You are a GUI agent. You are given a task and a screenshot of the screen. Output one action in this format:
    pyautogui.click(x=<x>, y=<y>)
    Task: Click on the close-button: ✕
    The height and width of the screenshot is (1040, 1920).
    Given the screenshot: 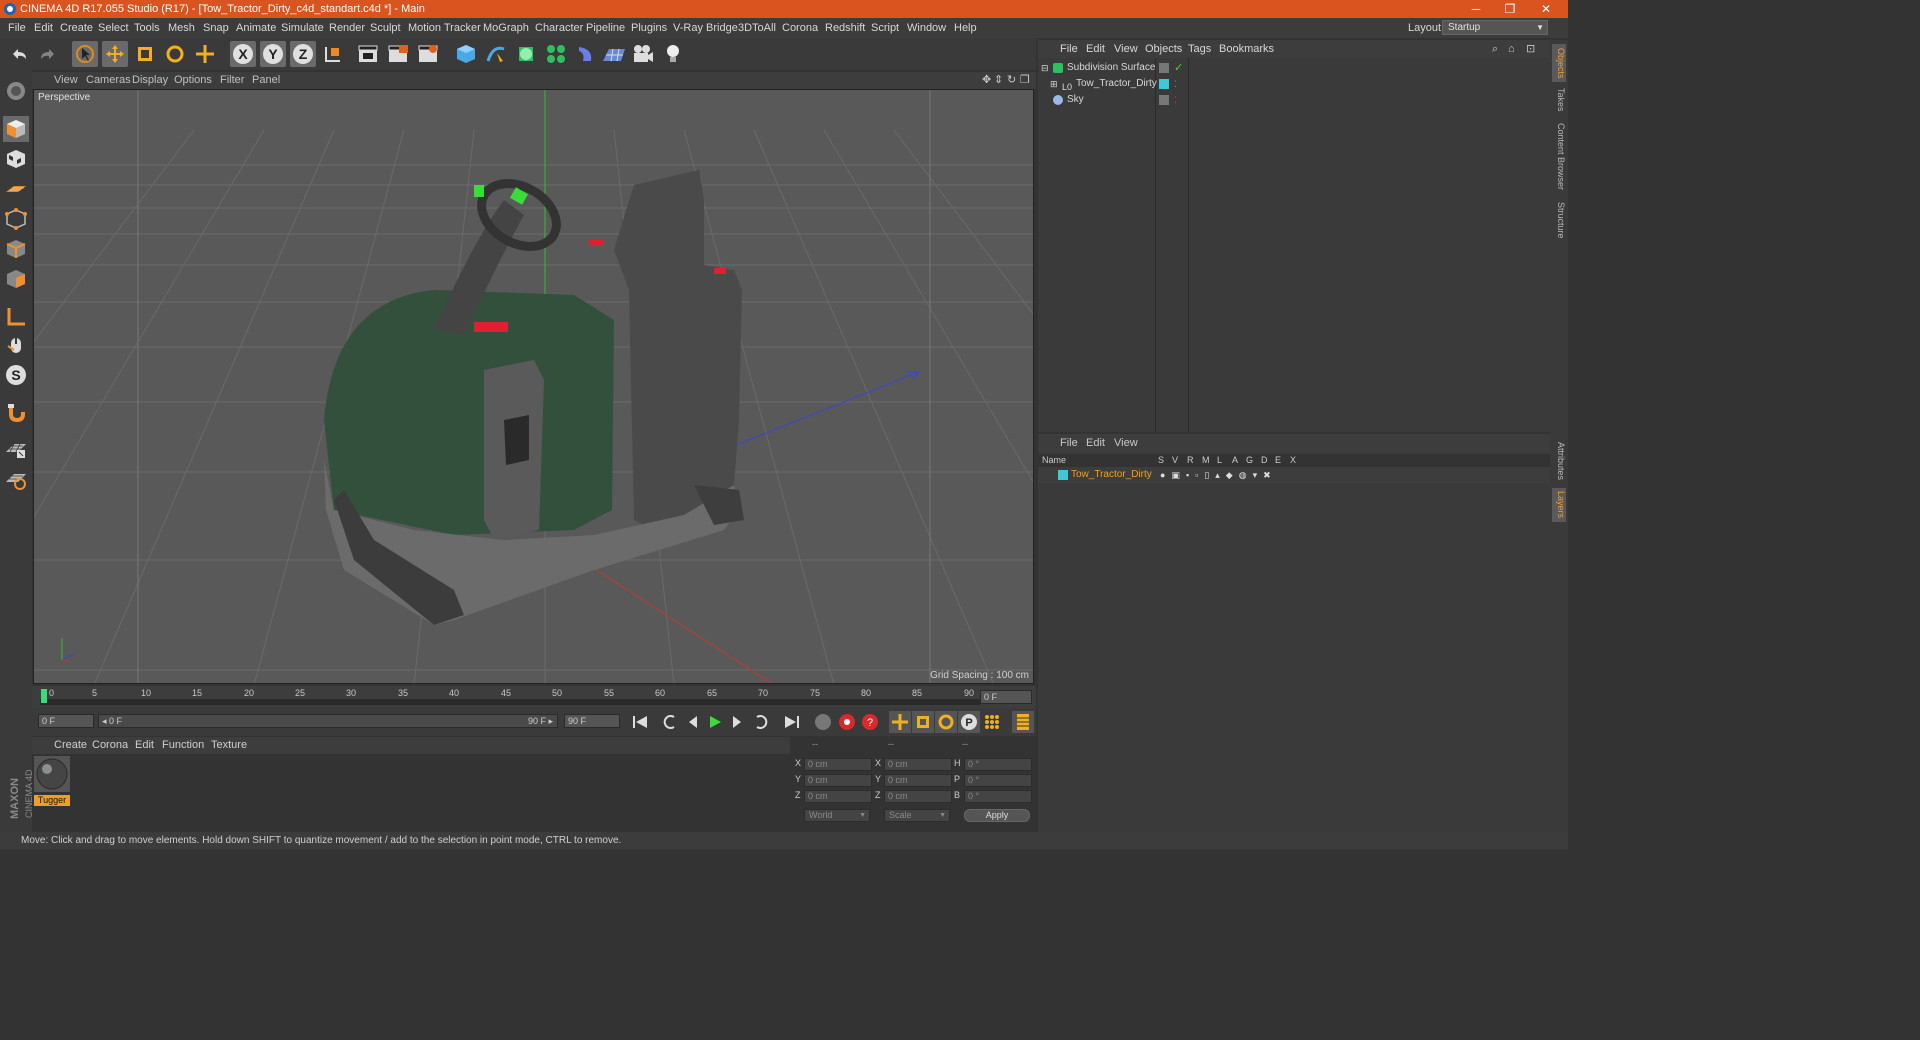 What is the action you would take?
    pyautogui.click(x=1546, y=9)
    